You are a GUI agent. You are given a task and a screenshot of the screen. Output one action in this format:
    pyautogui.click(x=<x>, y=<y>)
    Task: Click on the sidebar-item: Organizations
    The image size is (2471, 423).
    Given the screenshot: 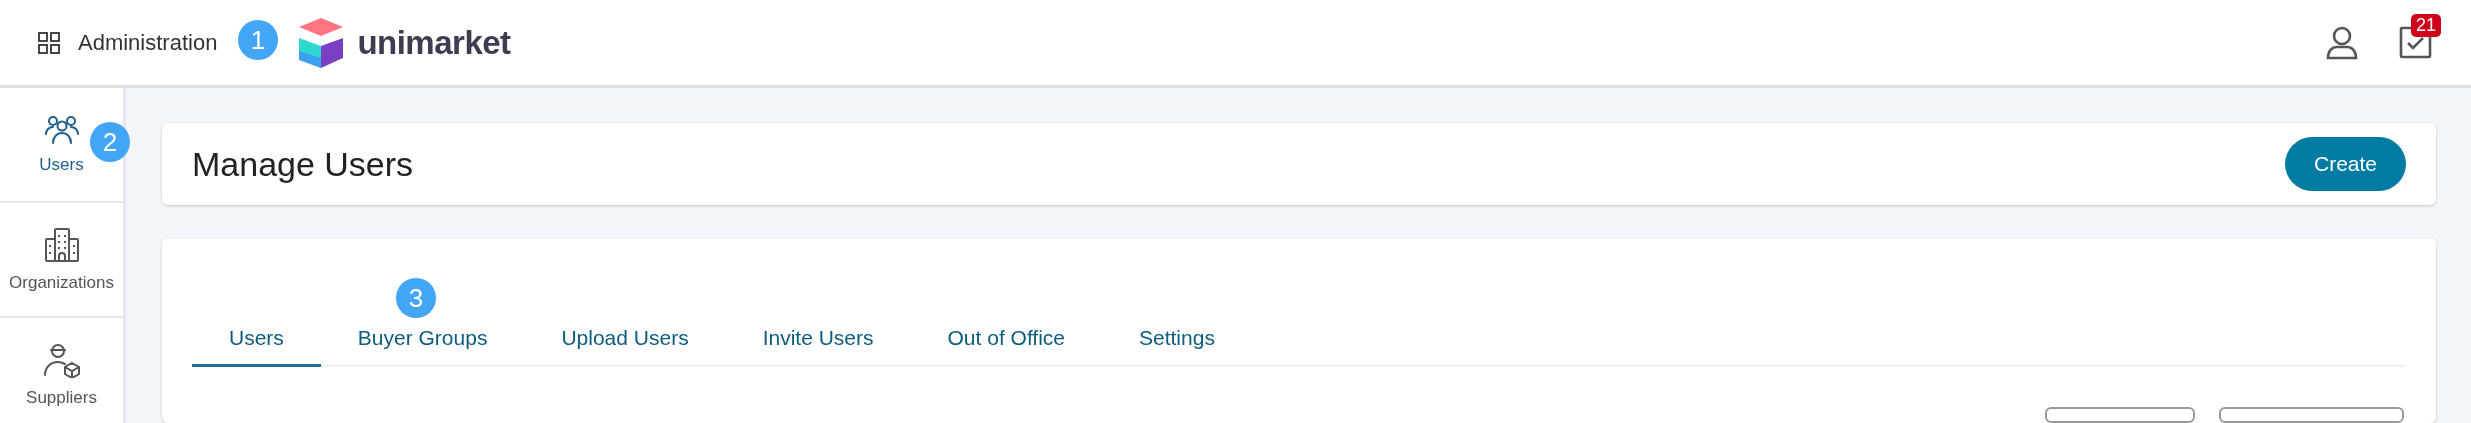 What is the action you would take?
    pyautogui.click(x=61, y=260)
    